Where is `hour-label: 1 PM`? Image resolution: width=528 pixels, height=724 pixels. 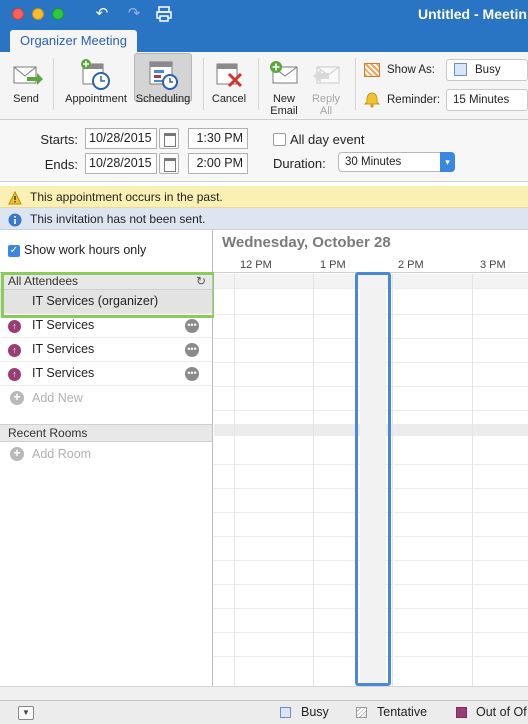
hour-label: 1 PM is located at coordinates (333, 265).